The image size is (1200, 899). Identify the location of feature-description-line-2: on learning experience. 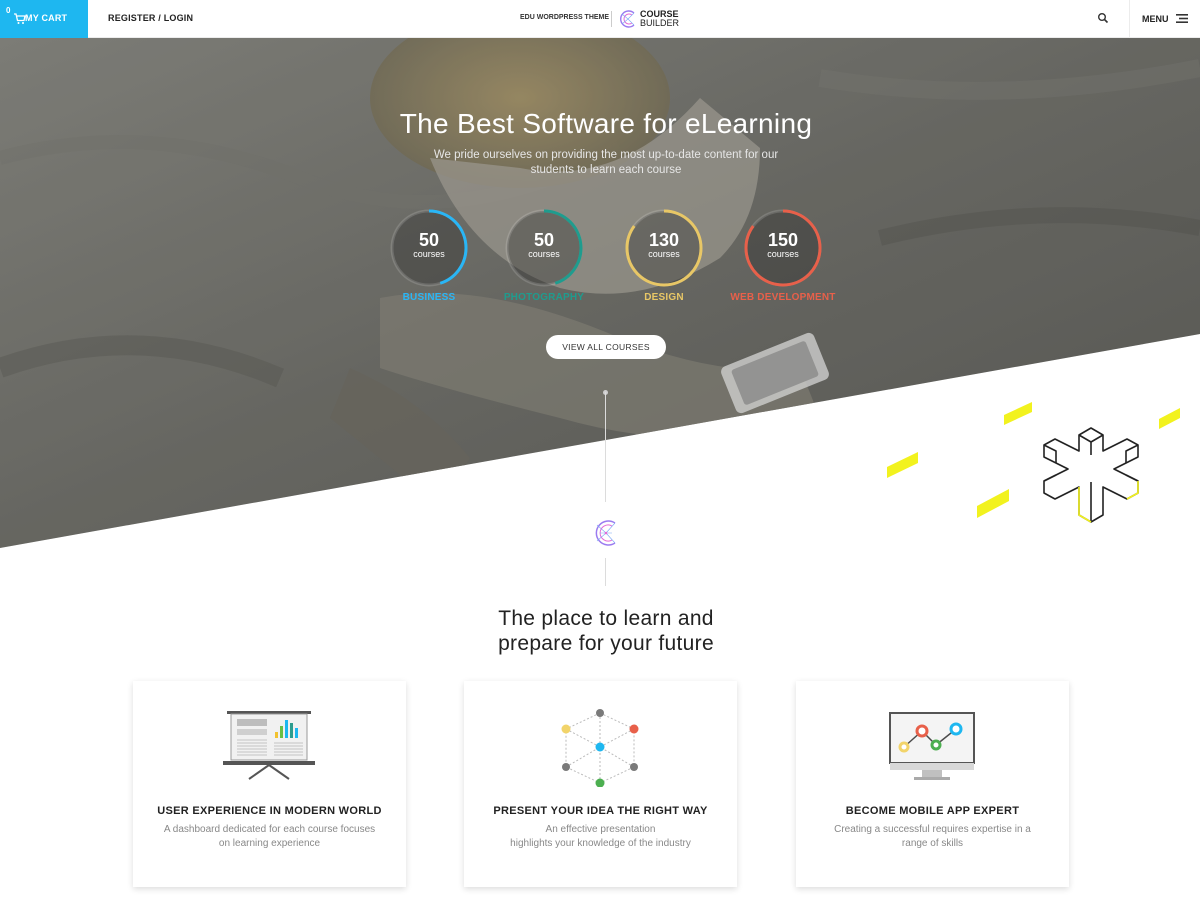
(269, 843).